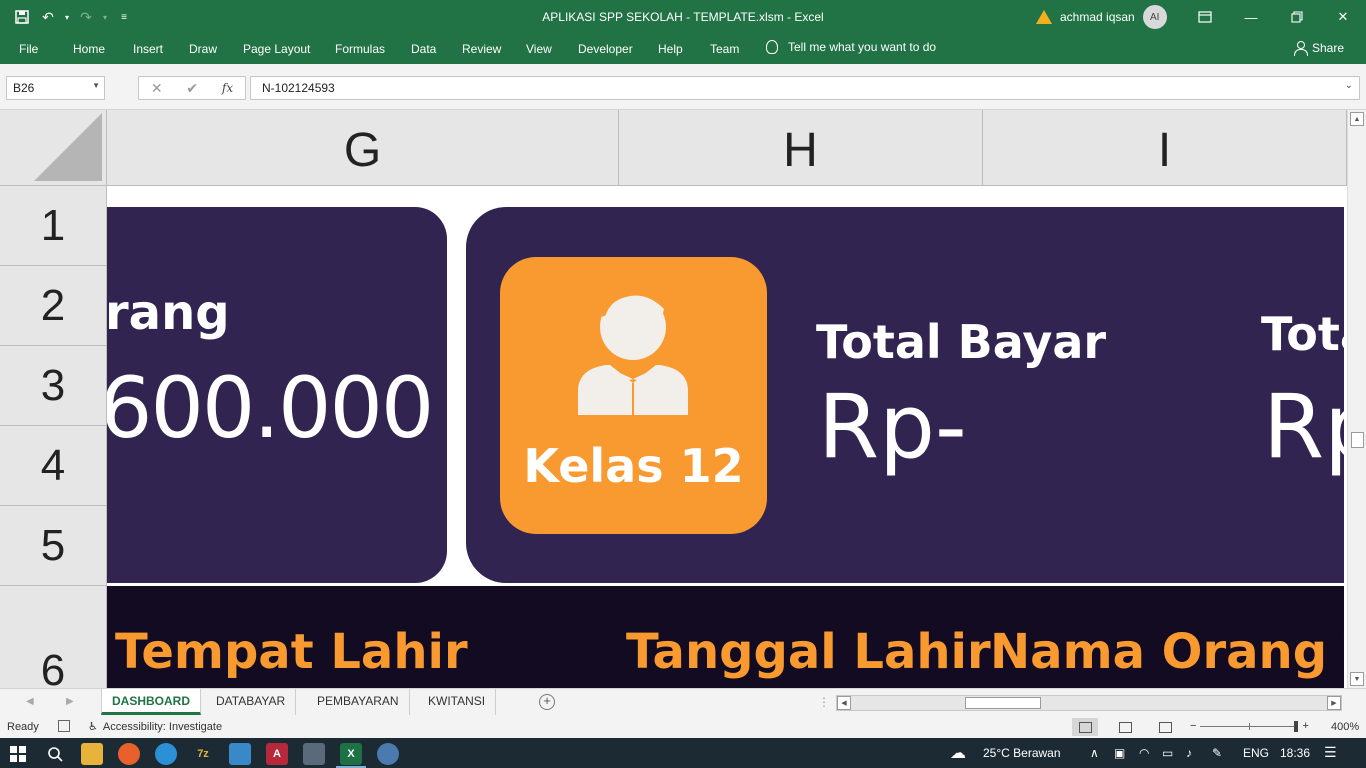  Describe the element at coordinates (105, 17) in the screenshot. I see `redo-dropdown-icon: ▾` at that location.